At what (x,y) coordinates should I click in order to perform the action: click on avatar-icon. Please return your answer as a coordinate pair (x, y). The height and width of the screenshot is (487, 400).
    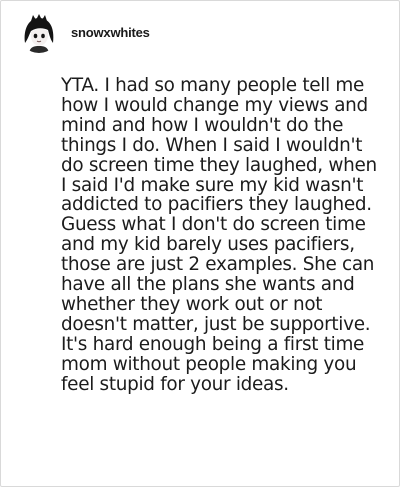
    Looking at the image, I should click on (39, 33).